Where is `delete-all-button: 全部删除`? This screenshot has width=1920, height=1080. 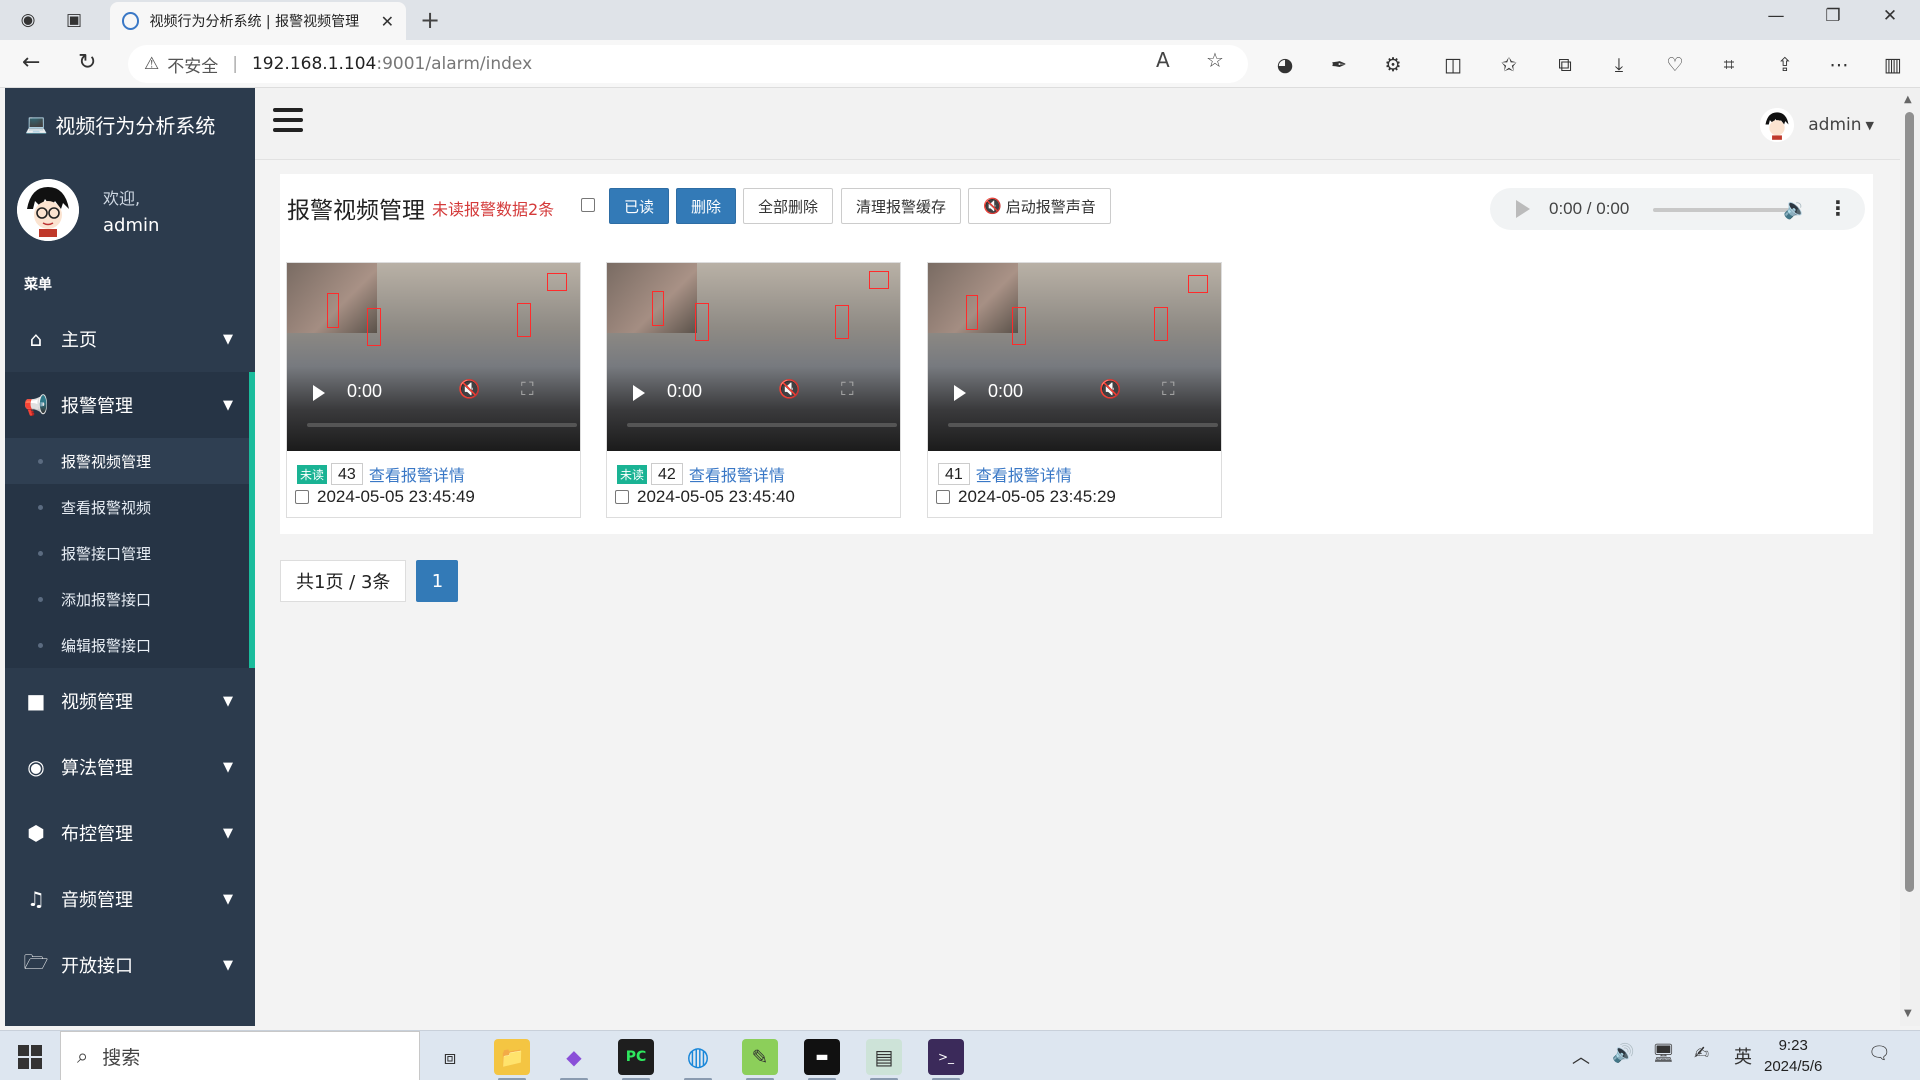 delete-all-button: 全部删除 is located at coordinates (788, 206).